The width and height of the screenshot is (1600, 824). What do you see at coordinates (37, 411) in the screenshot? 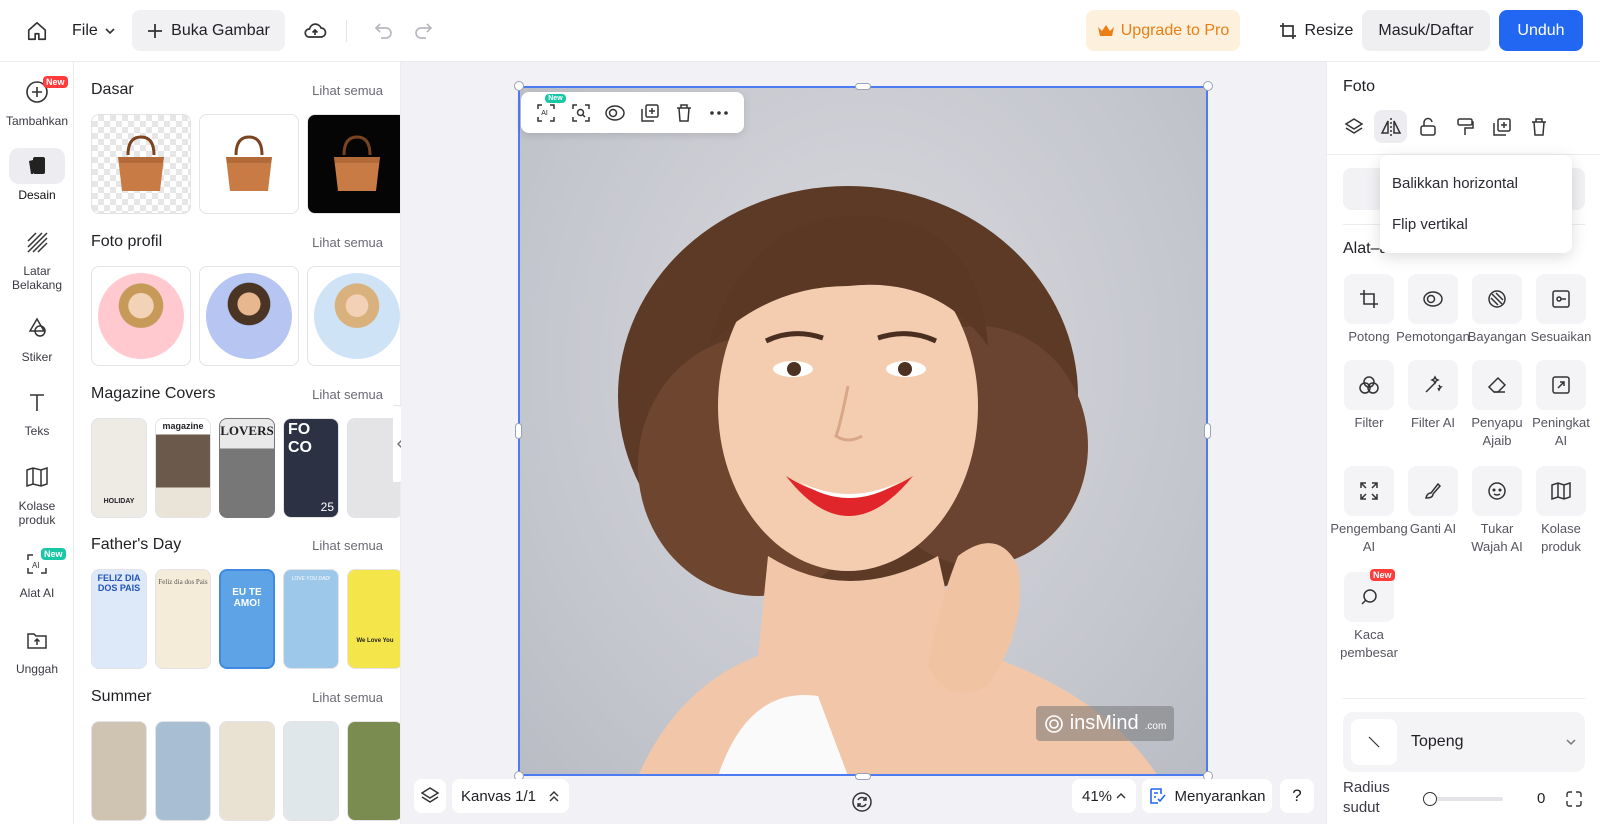
I see `rail-item-text: Teks` at bounding box center [37, 411].